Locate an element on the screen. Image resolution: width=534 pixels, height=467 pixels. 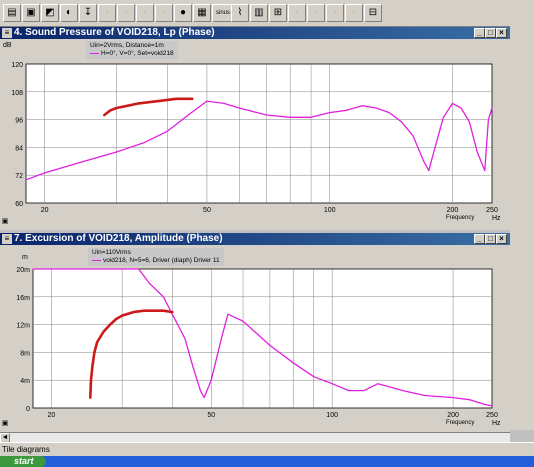
y-tick-label: 108 is located at coordinates (17, 93).